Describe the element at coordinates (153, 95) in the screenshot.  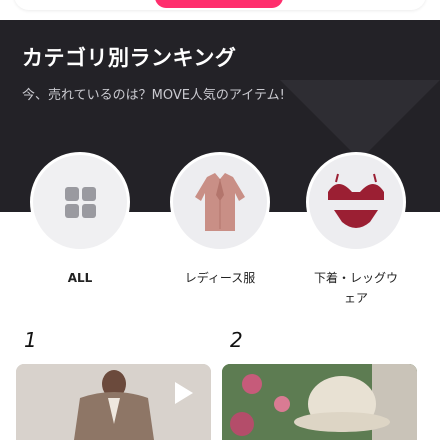
I see `page-subtitle: 今、売れているのは？MOVE人気のアイテム!` at that location.